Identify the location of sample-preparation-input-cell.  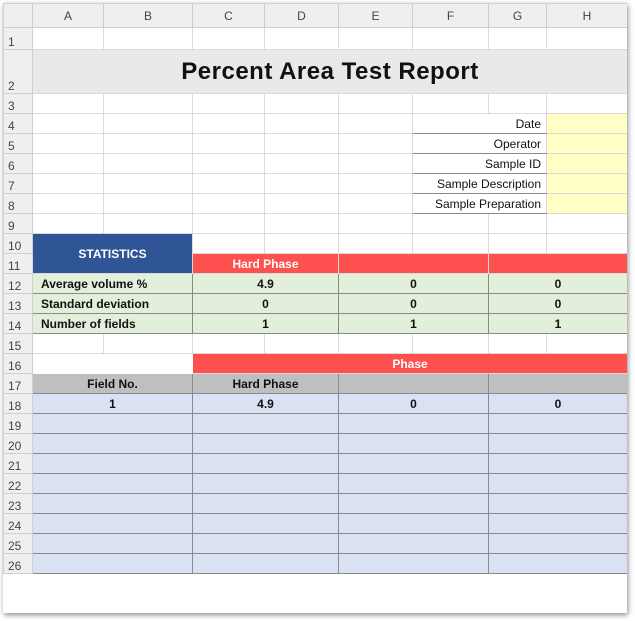
(586, 203).